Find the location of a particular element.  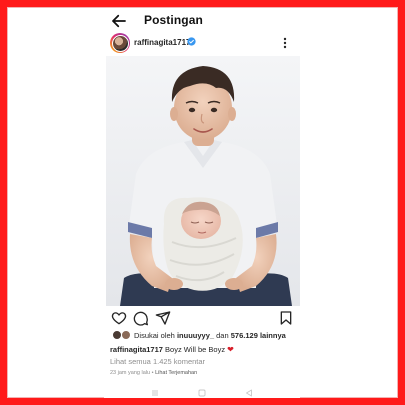

avatar-image is located at coordinates (120, 43).